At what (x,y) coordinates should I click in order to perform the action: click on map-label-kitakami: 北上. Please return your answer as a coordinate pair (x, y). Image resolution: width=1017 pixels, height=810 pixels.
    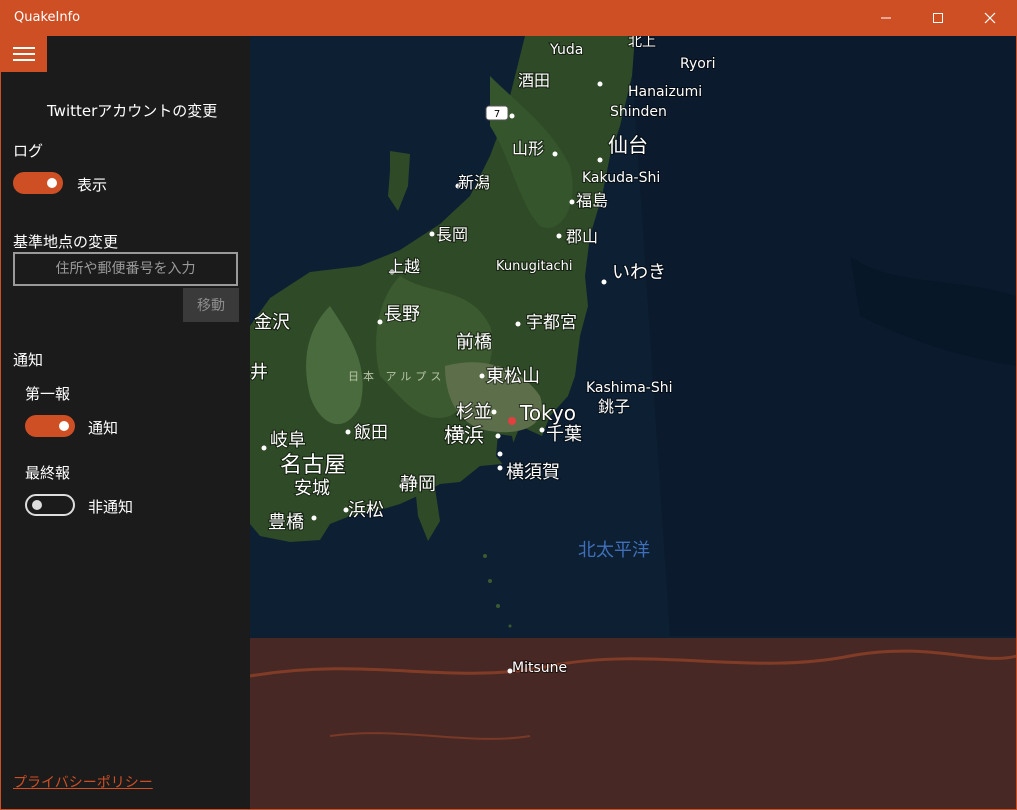
    Looking at the image, I should click on (642, 43).